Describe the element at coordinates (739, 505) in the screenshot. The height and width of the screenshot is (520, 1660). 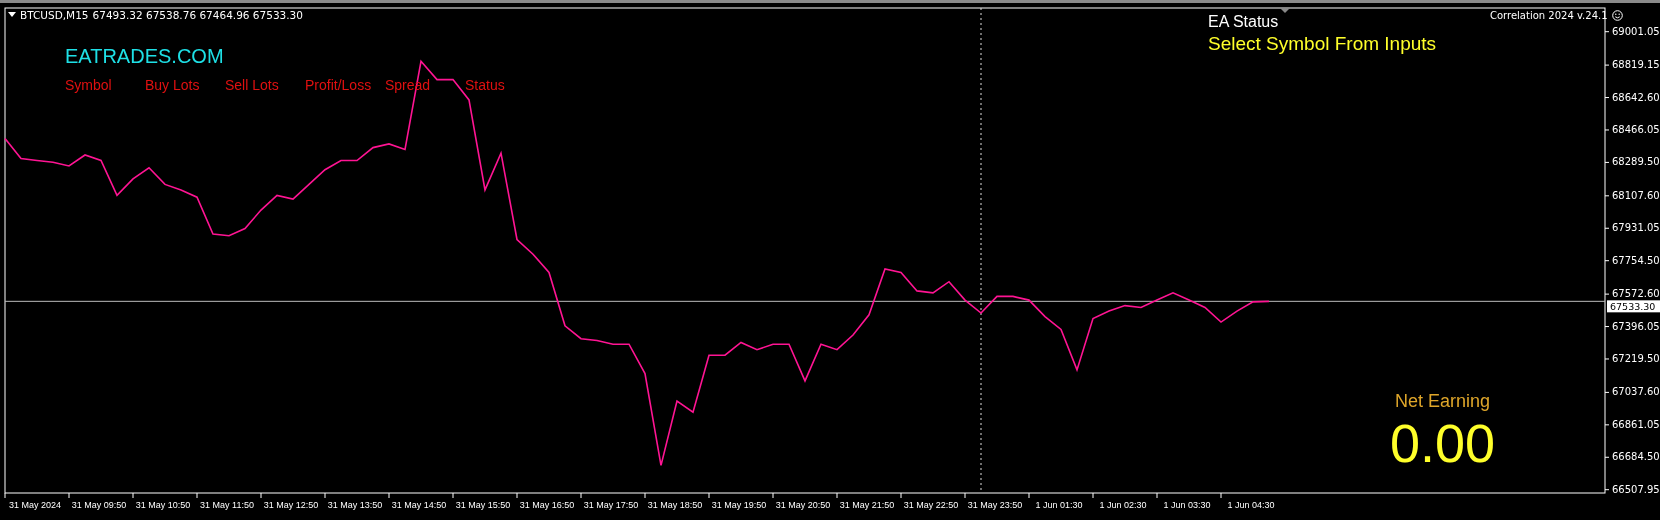
I see `time-label: 31 May 19:50` at that location.